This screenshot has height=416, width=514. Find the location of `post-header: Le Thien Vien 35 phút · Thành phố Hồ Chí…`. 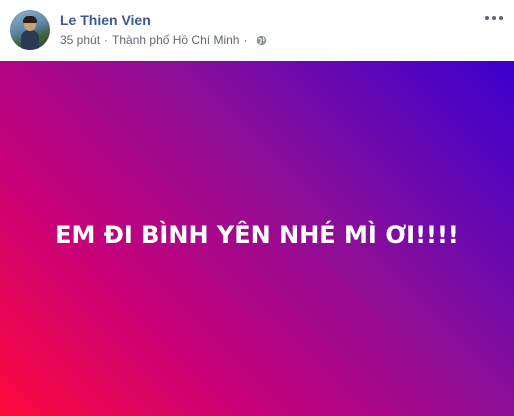

post-header: Le Thien Vien 35 phút · Thành phố Hồ Chí… is located at coordinates (257, 30).